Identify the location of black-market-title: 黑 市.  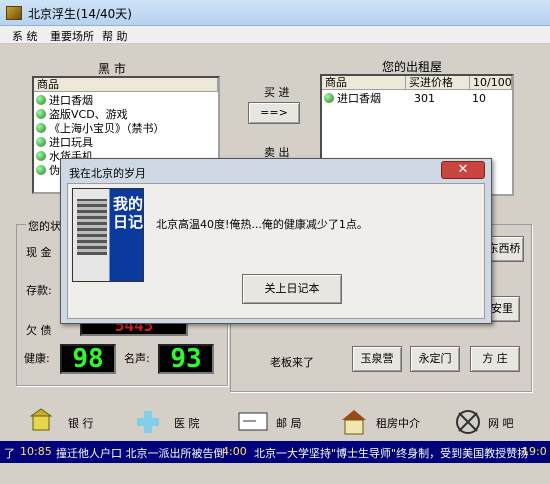
(112, 69).